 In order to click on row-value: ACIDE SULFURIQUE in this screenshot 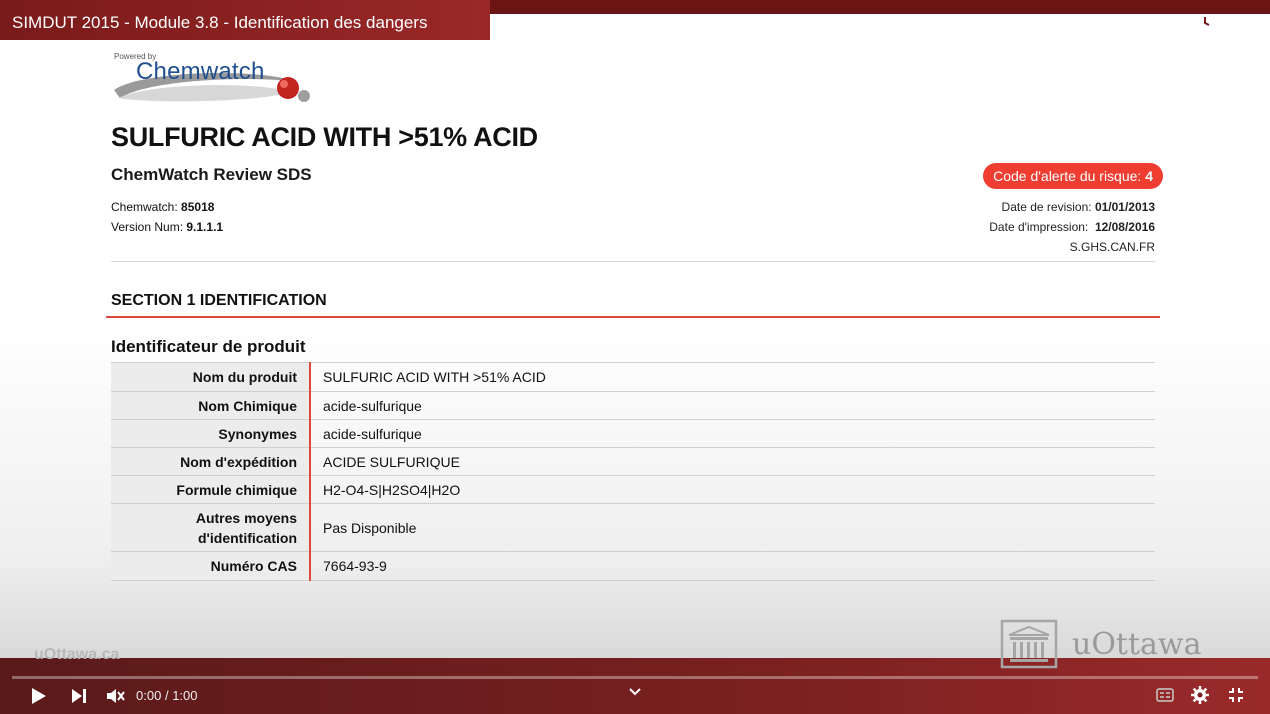, I will do `click(732, 461)`.